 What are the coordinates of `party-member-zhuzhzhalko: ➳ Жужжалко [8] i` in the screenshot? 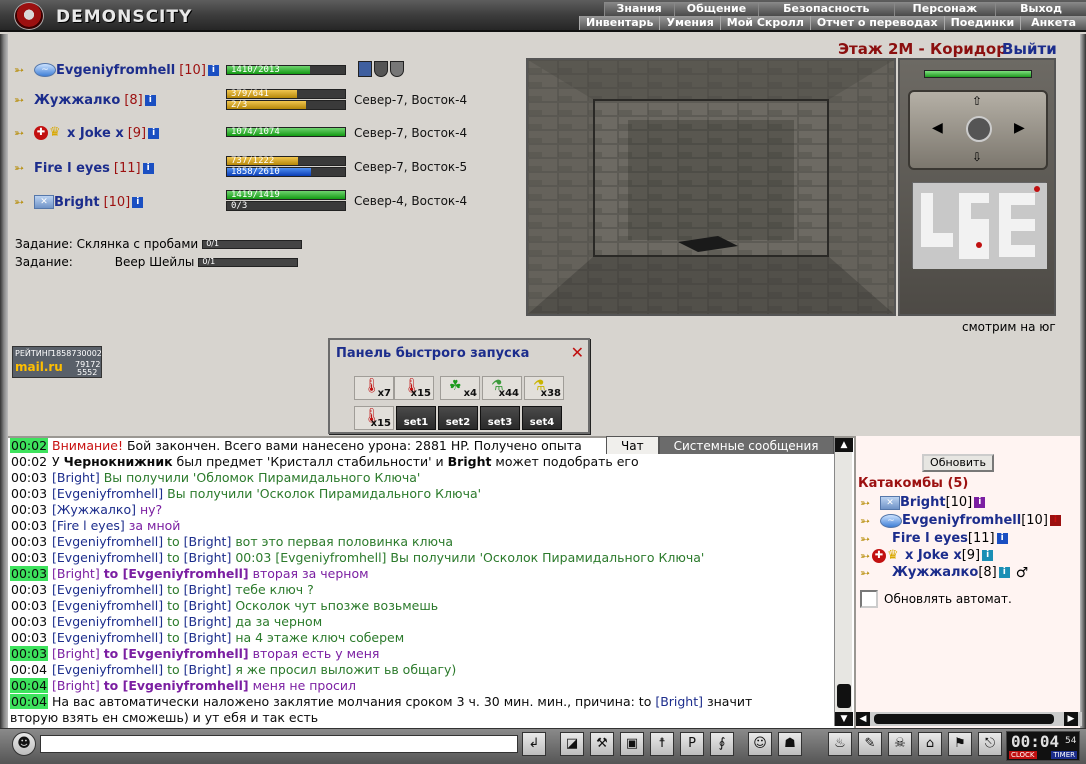 It's located at (85, 100).